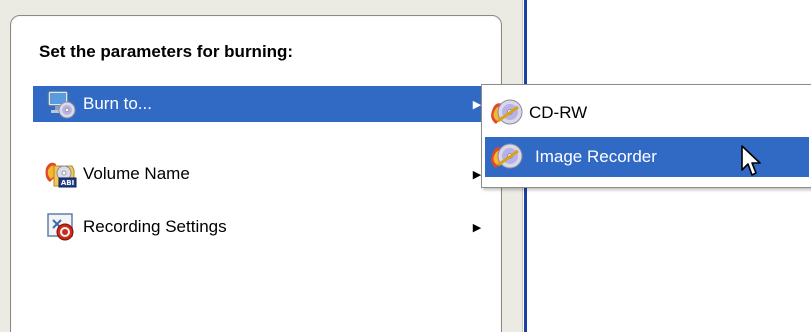 The width and height of the screenshot is (811, 332). Describe the element at coordinates (477, 227) in the screenshot. I see `submenu-arrow-icon: ▶` at that location.